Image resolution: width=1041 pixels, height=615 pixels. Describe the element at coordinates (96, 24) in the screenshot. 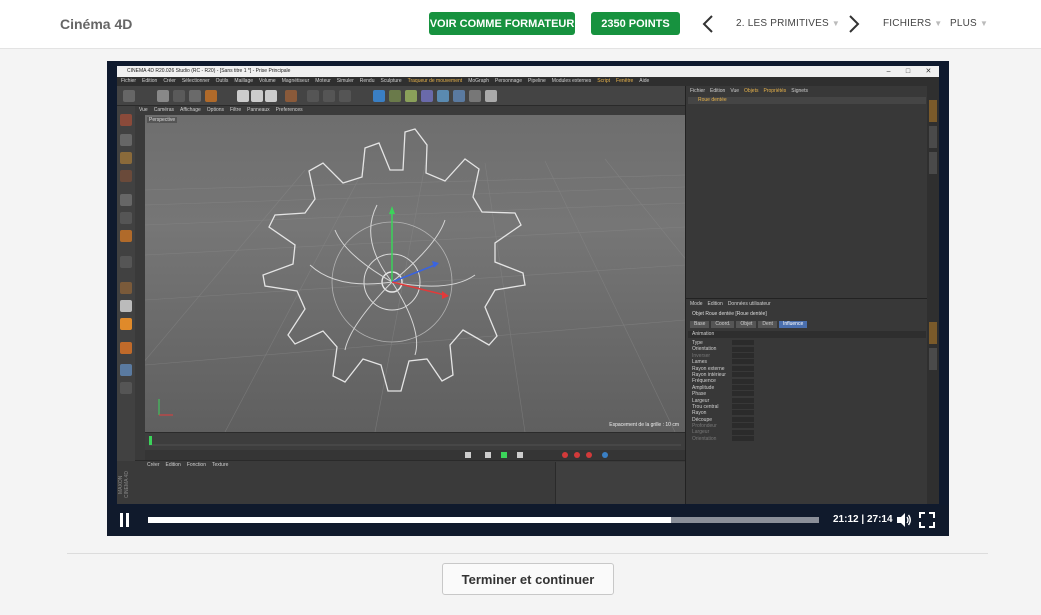

I see `course-title: Cinéma 4D` at that location.